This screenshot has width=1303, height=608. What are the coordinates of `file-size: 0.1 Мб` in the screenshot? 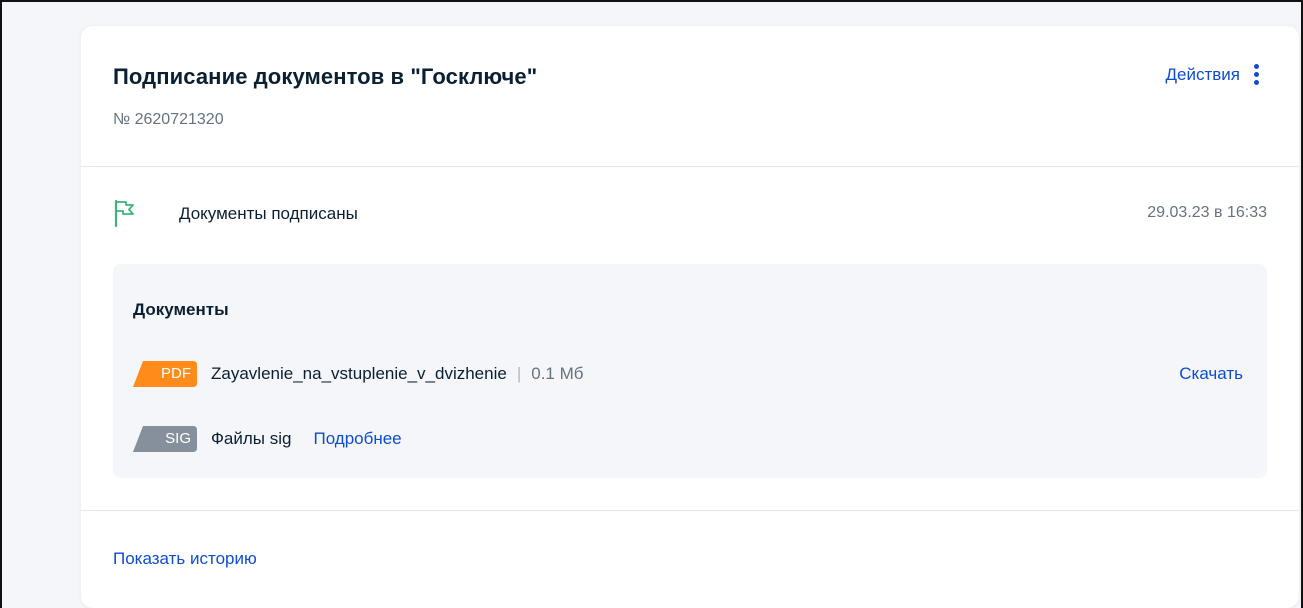 It's located at (557, 373).